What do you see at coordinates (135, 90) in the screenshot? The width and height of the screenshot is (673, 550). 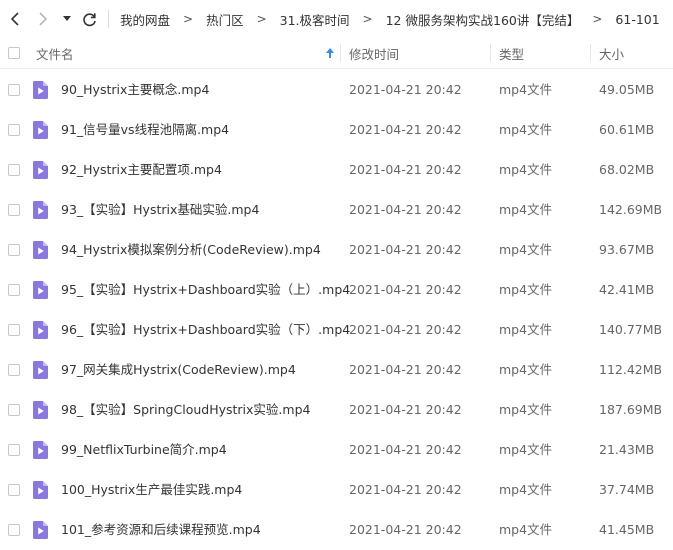 I see `file-name: 90_Hystrix主要概念.mp4` at bounding box center [135, 90].